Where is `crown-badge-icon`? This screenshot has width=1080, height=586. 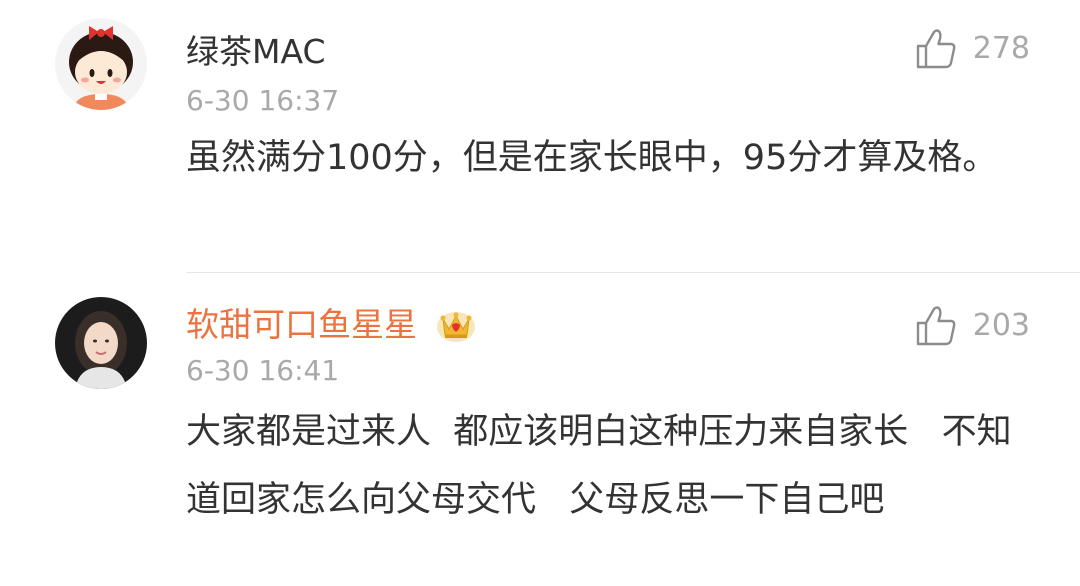 crown-badge-icon is located at coordinates (455, 326).